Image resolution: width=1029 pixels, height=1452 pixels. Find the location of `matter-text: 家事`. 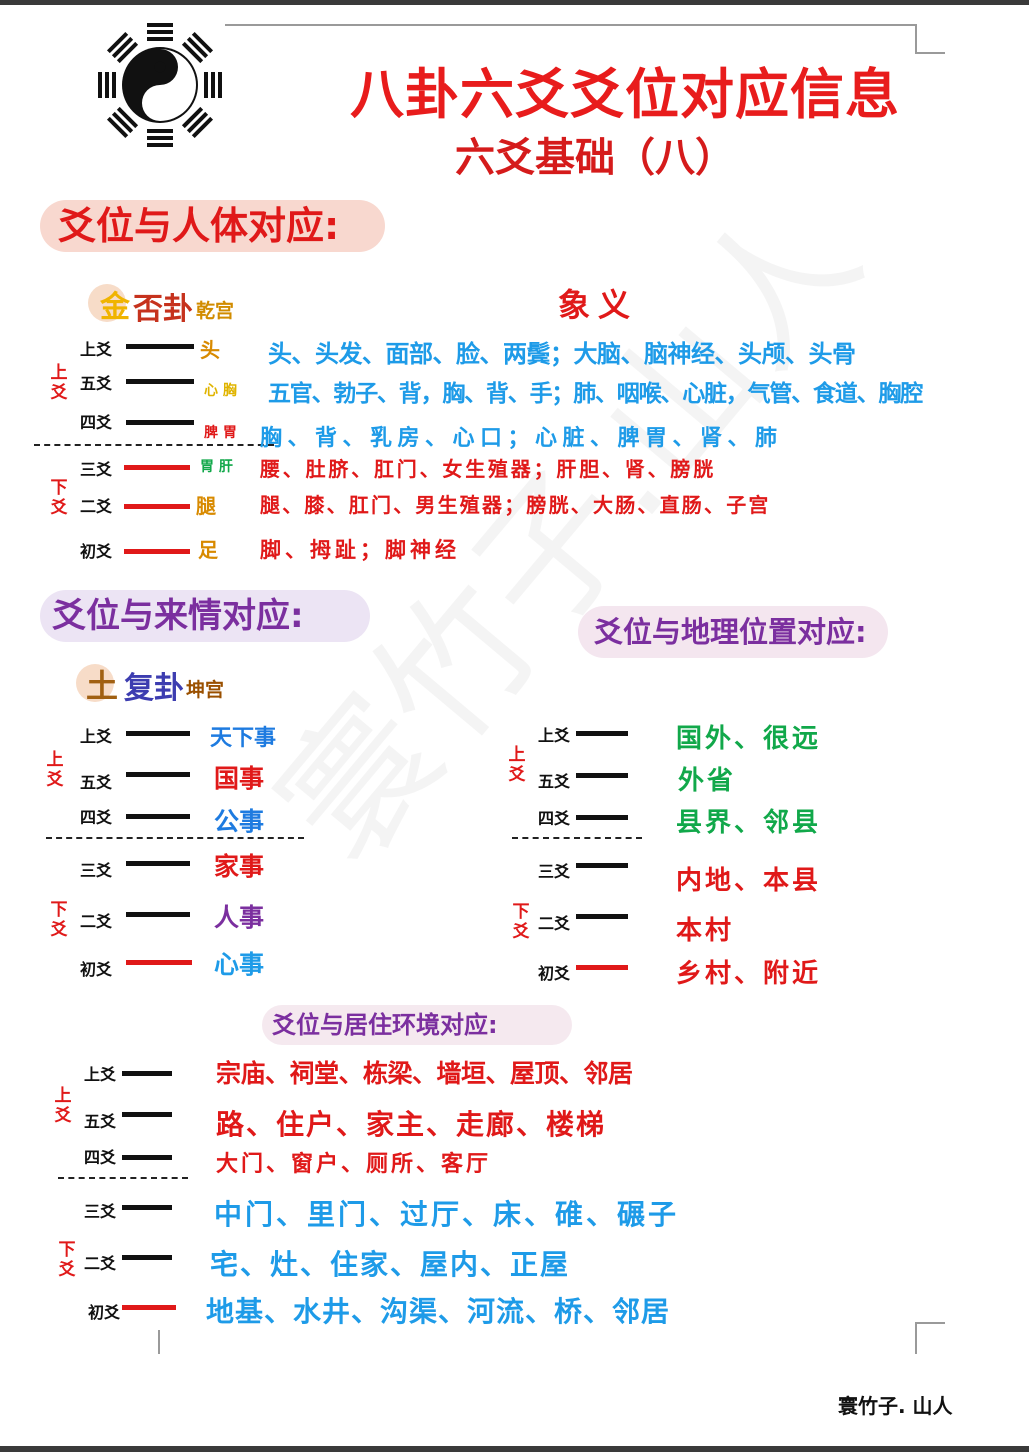

matter-text: 家事 is located at coordinates (239, 866).